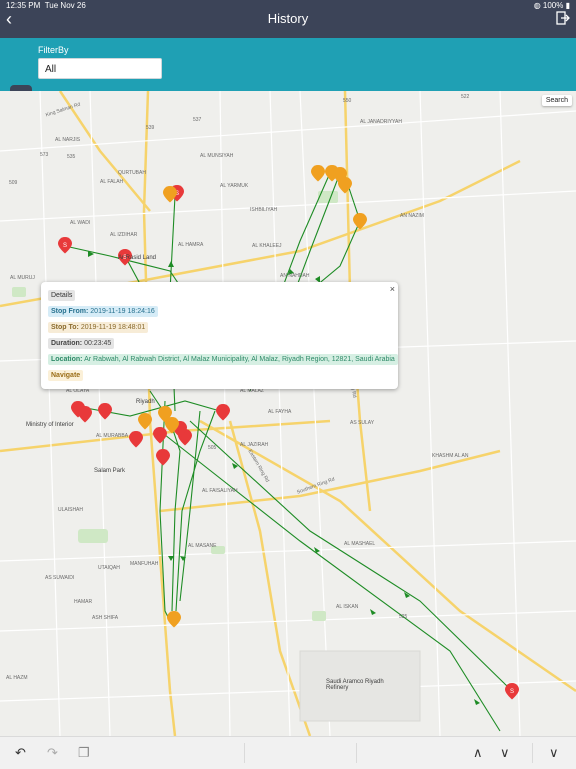 The image size is (576, 769). What do you see at coordinates (360, 544) in the screenshot?
I see `map-label: AL MASHAEL` at bounding box center [360, 544].